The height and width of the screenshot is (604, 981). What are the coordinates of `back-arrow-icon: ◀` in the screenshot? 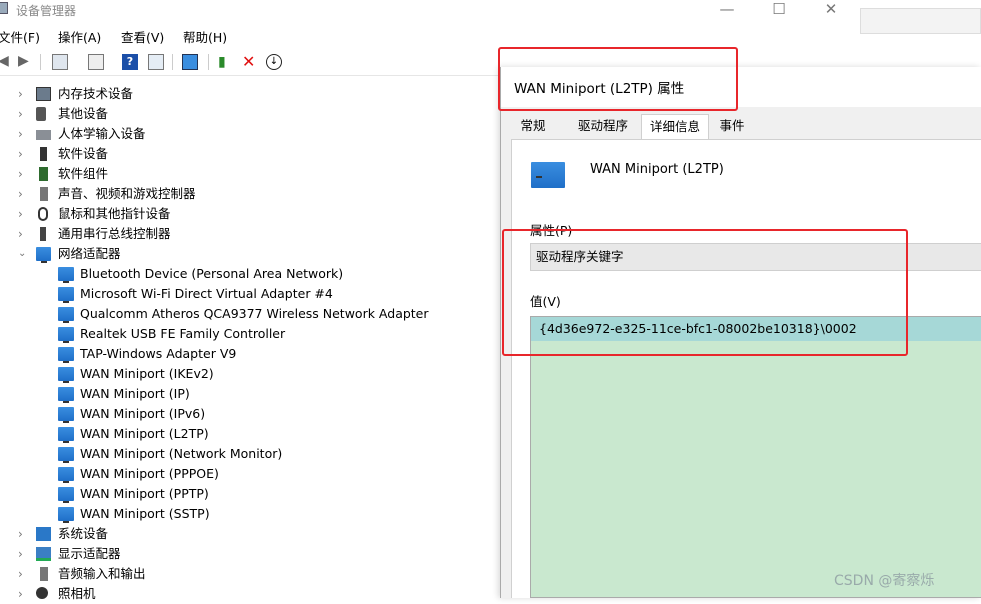 It's located at (7, 62).